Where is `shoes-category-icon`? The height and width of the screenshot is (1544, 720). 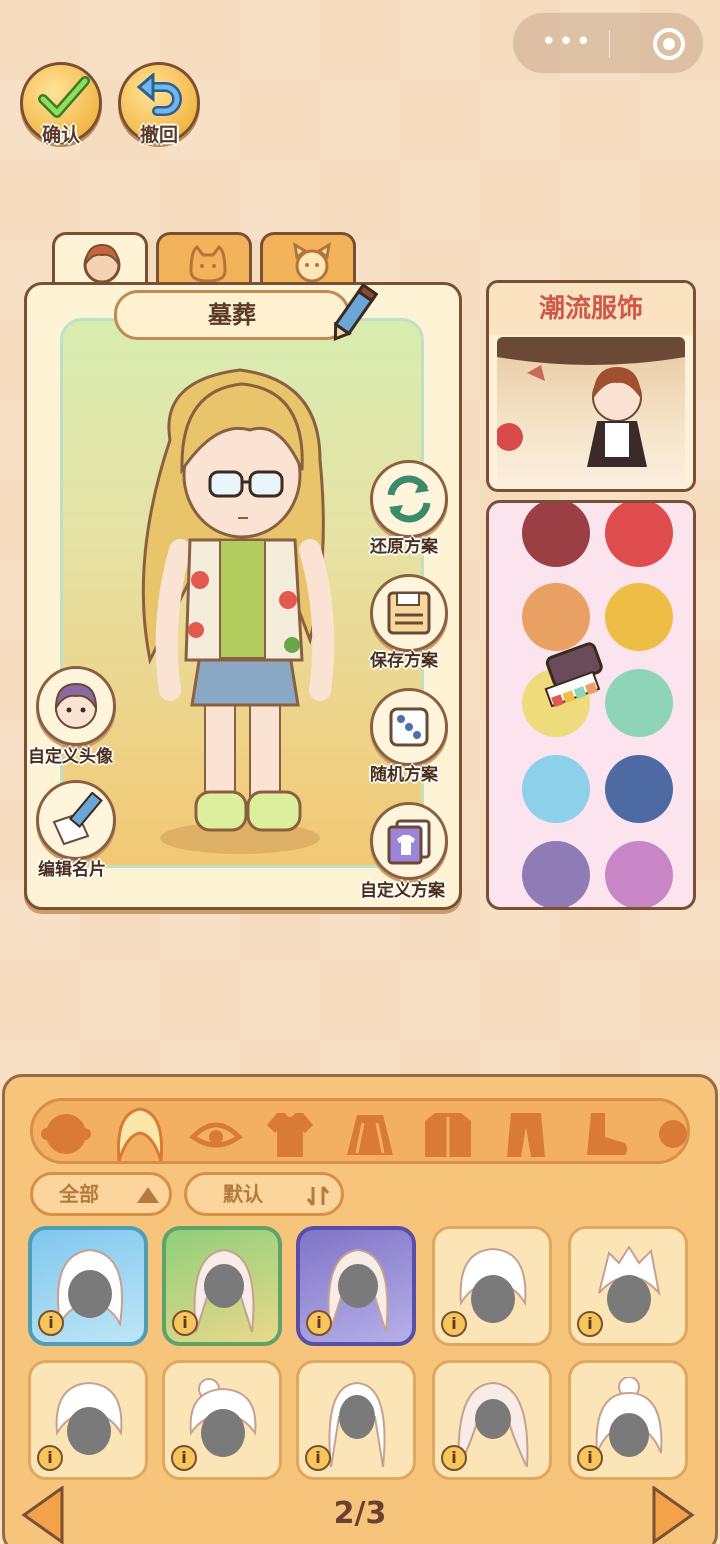 shoes-category-icon is located at coordinates (606, 1134).